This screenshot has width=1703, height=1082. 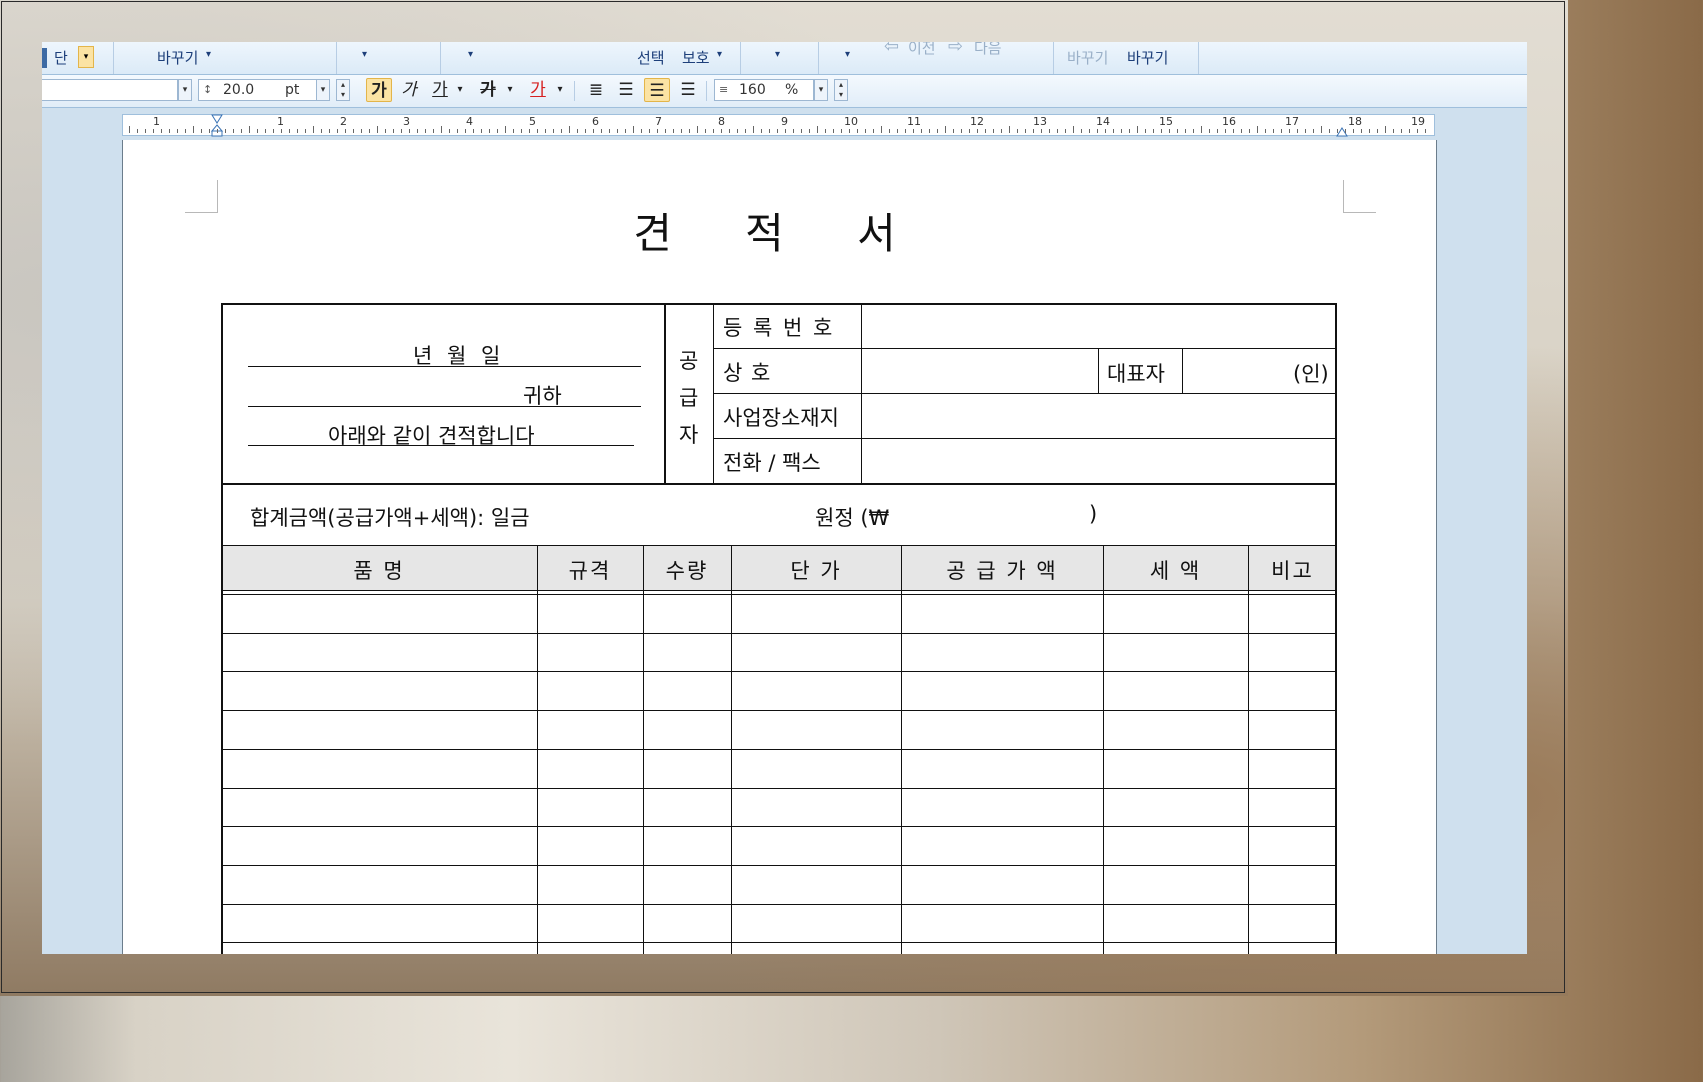 I want to click on strikethrough-button: 가, so click(x=488, y=90).